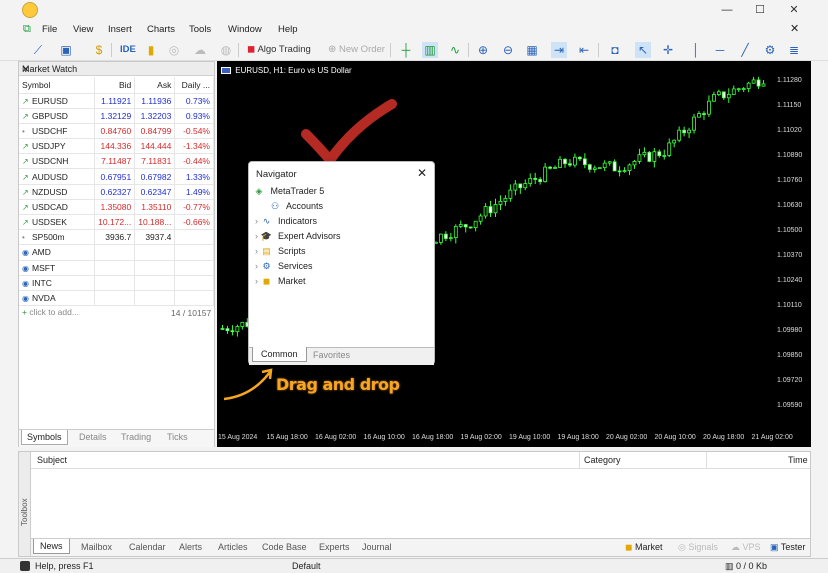 This screenshot has height=573, width=828. What do you see at coordinates (298, 236) in the screenshot?
I see `nav-item-expert-advisors: › 🎓 Expert Advisors` at bounding box center [298, 236].